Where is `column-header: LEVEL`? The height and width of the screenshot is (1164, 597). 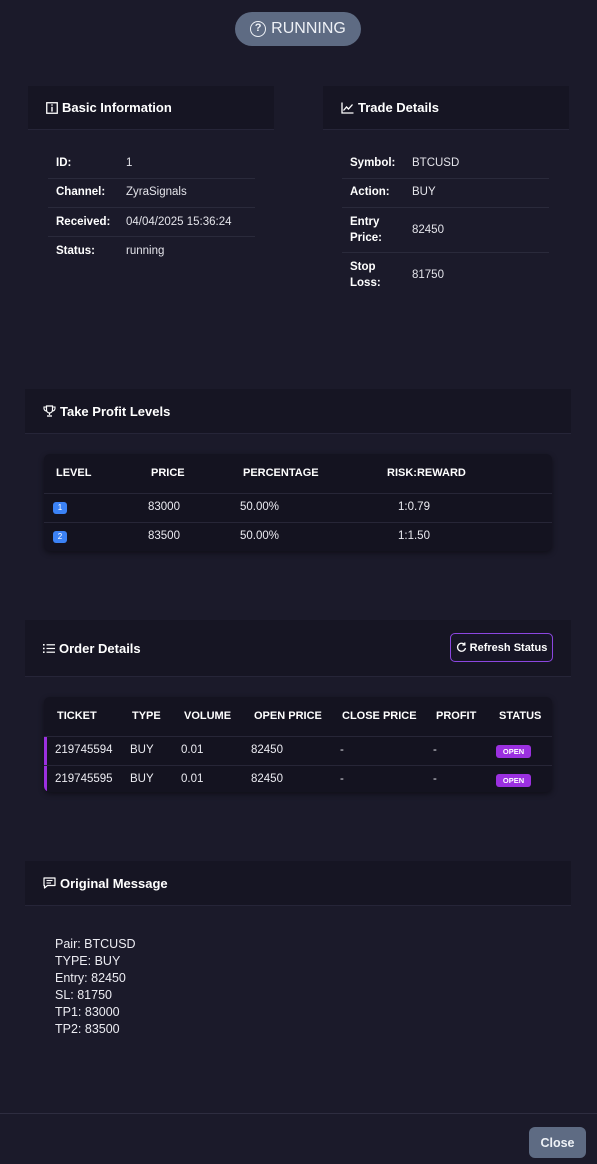 column-header: LEVEL is located at coordinates (74, 473).